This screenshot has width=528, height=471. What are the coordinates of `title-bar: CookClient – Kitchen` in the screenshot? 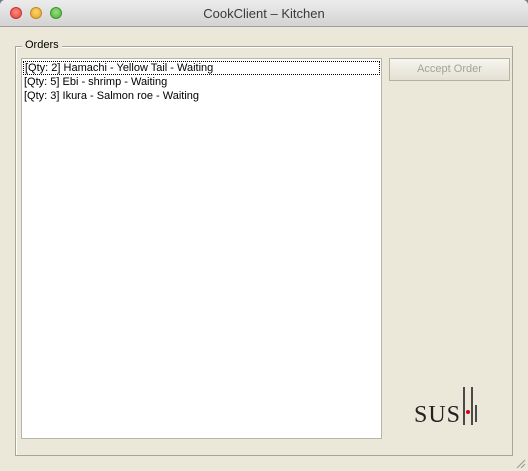 It's located at (264, 13).